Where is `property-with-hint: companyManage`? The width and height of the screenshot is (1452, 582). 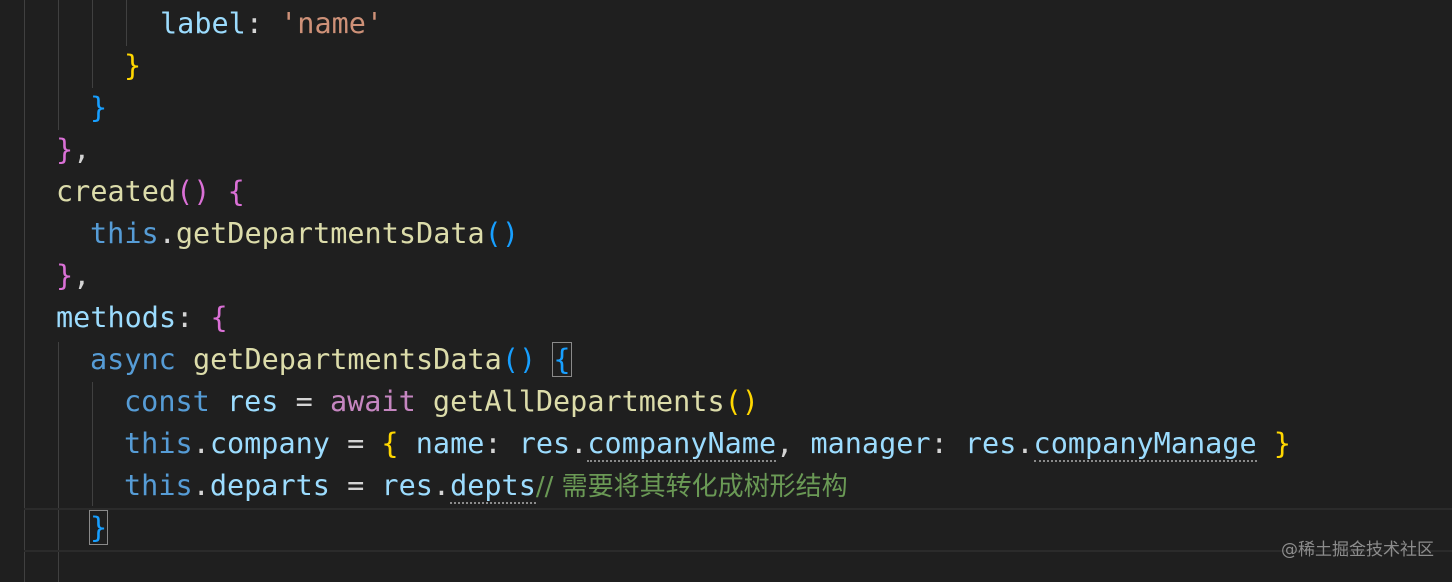 property-with-hint: companyManage is located at coordinates (1145, 444).